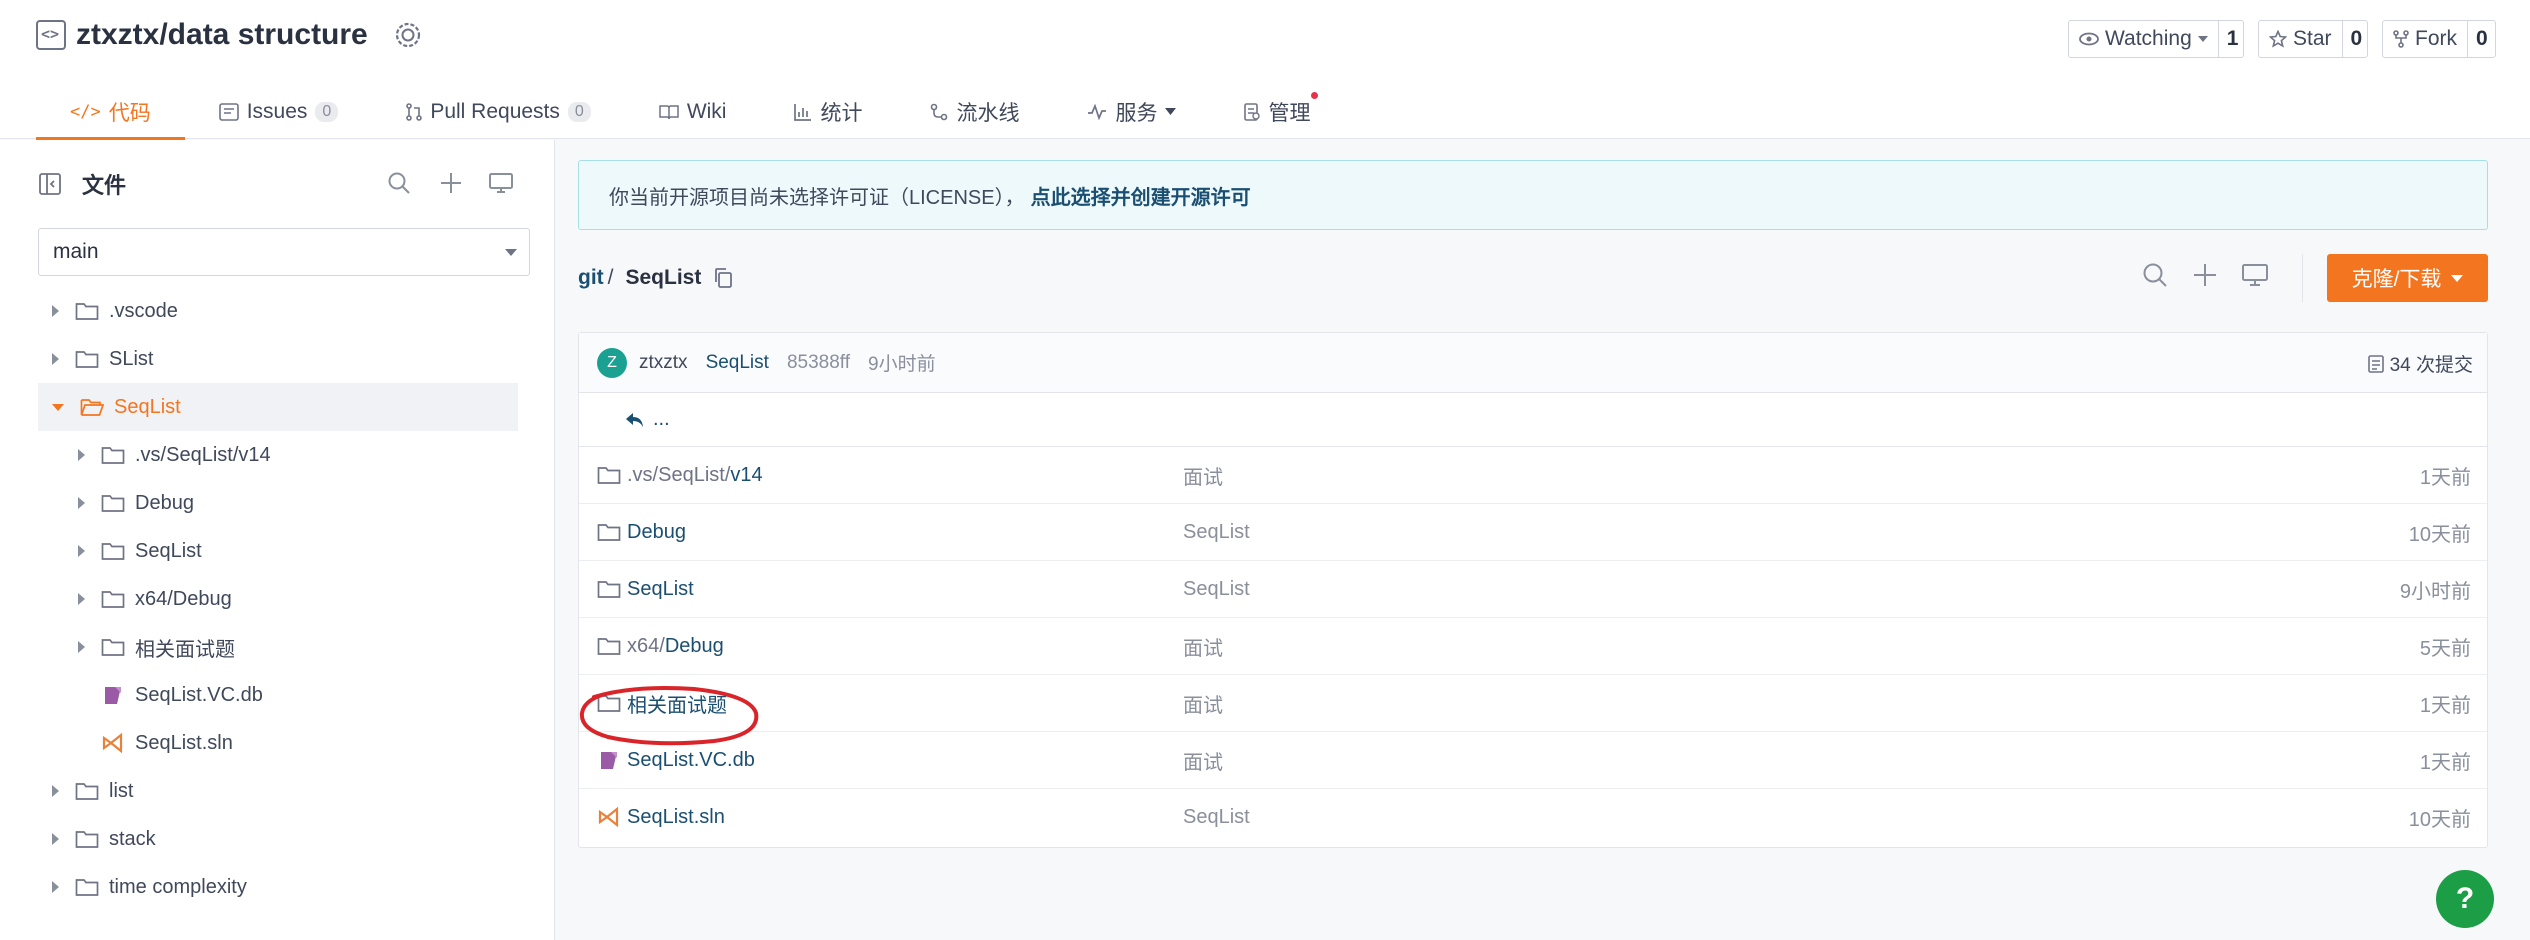 This screenshot has height=940, width=2530. I want to click on tab-pipeline: 流水线, so click(974, 111).